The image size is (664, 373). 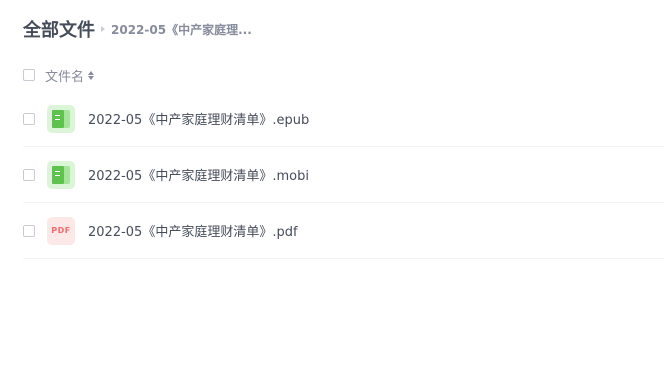 What do you see at coordinates (343, 119) in the screenshot?
I see `file-row: 2022-05《中产家庭理财清单》.epub` at bounding box center [343, 119].